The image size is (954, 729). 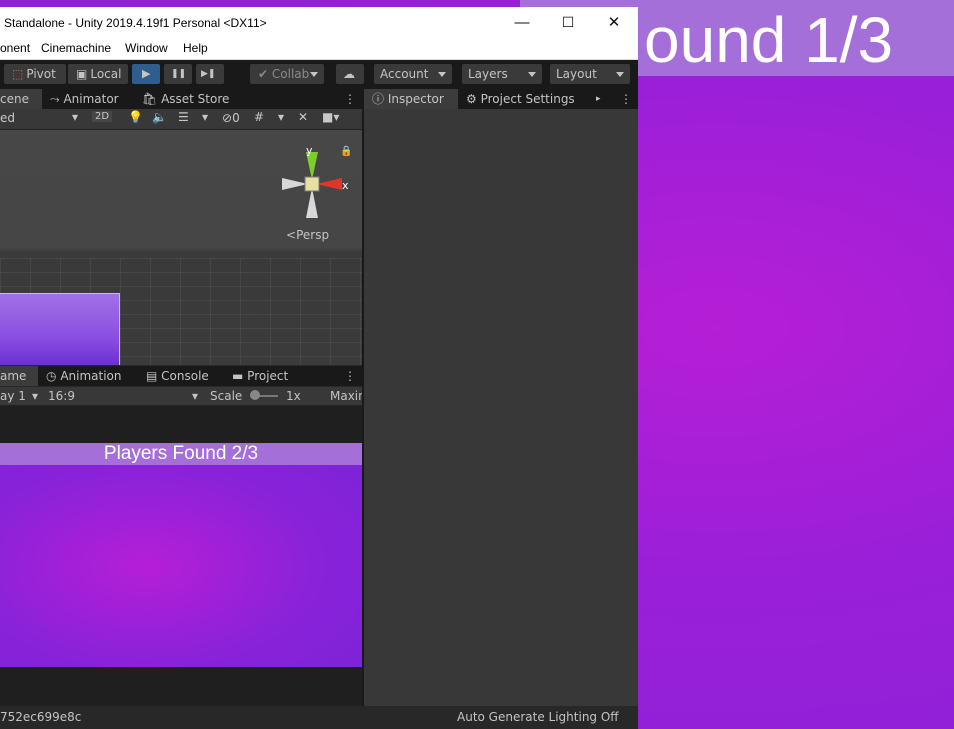 I want to click on game-screen: Players Found 2/3, so click(x=181, y=555).